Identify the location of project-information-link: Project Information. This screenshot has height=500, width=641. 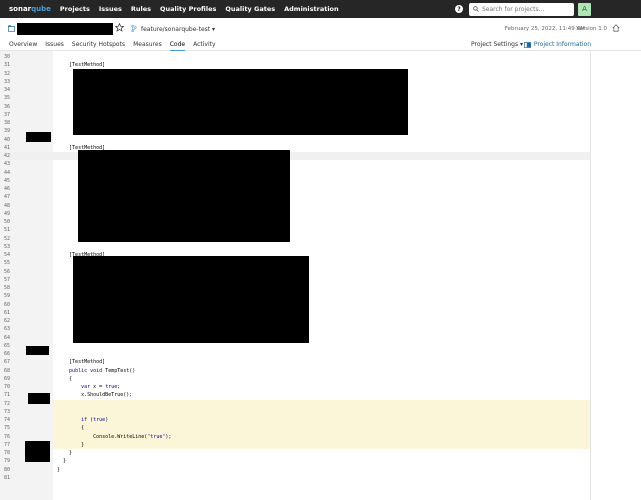
(557, 44).